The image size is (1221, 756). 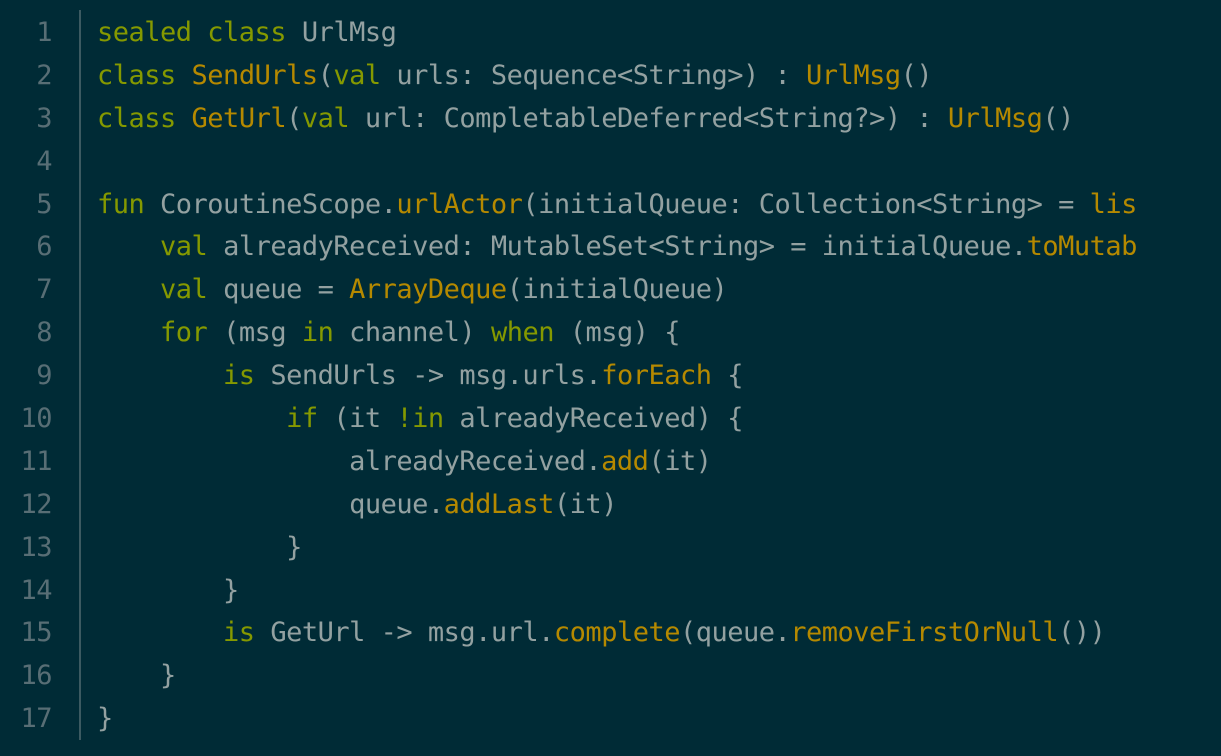 I want to click on code-line: is SendUrls -> msg.urls.forEach {, so click(x=659, y=376).